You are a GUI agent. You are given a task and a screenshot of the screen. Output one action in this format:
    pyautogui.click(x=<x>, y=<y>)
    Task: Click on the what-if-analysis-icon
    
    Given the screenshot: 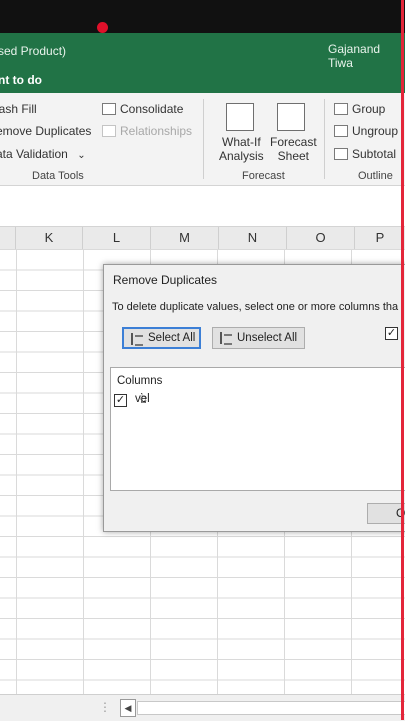 What is the action you would take?
    pyautogui.click(x=240, y=117)
    